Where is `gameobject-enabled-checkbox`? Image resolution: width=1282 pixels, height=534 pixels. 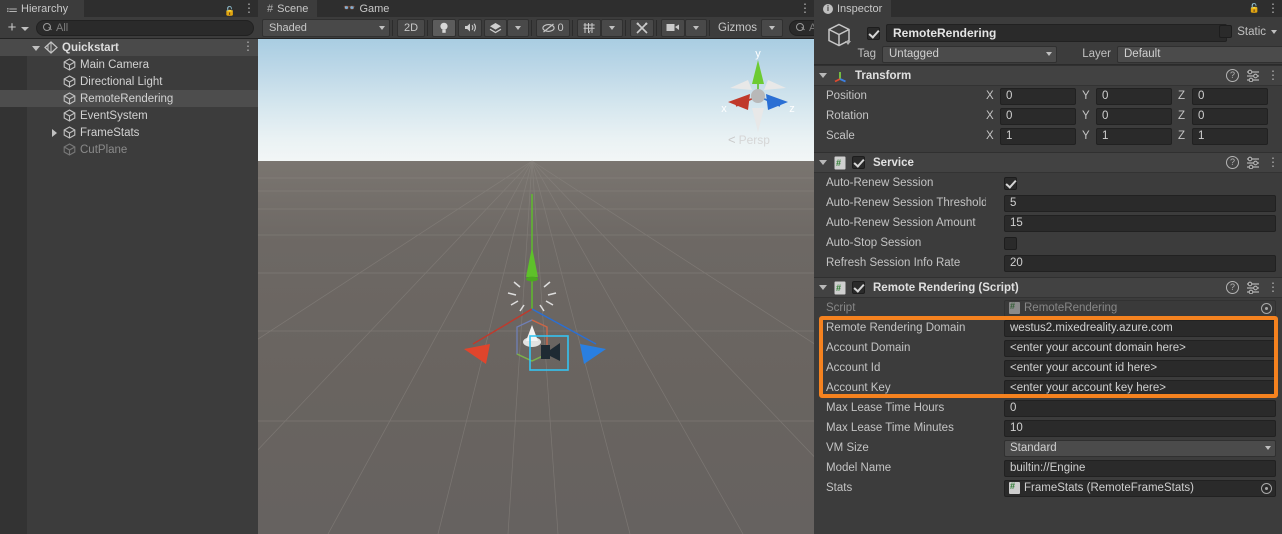
gameobject-enabled-checkbox is located at coordinates (873, 33).